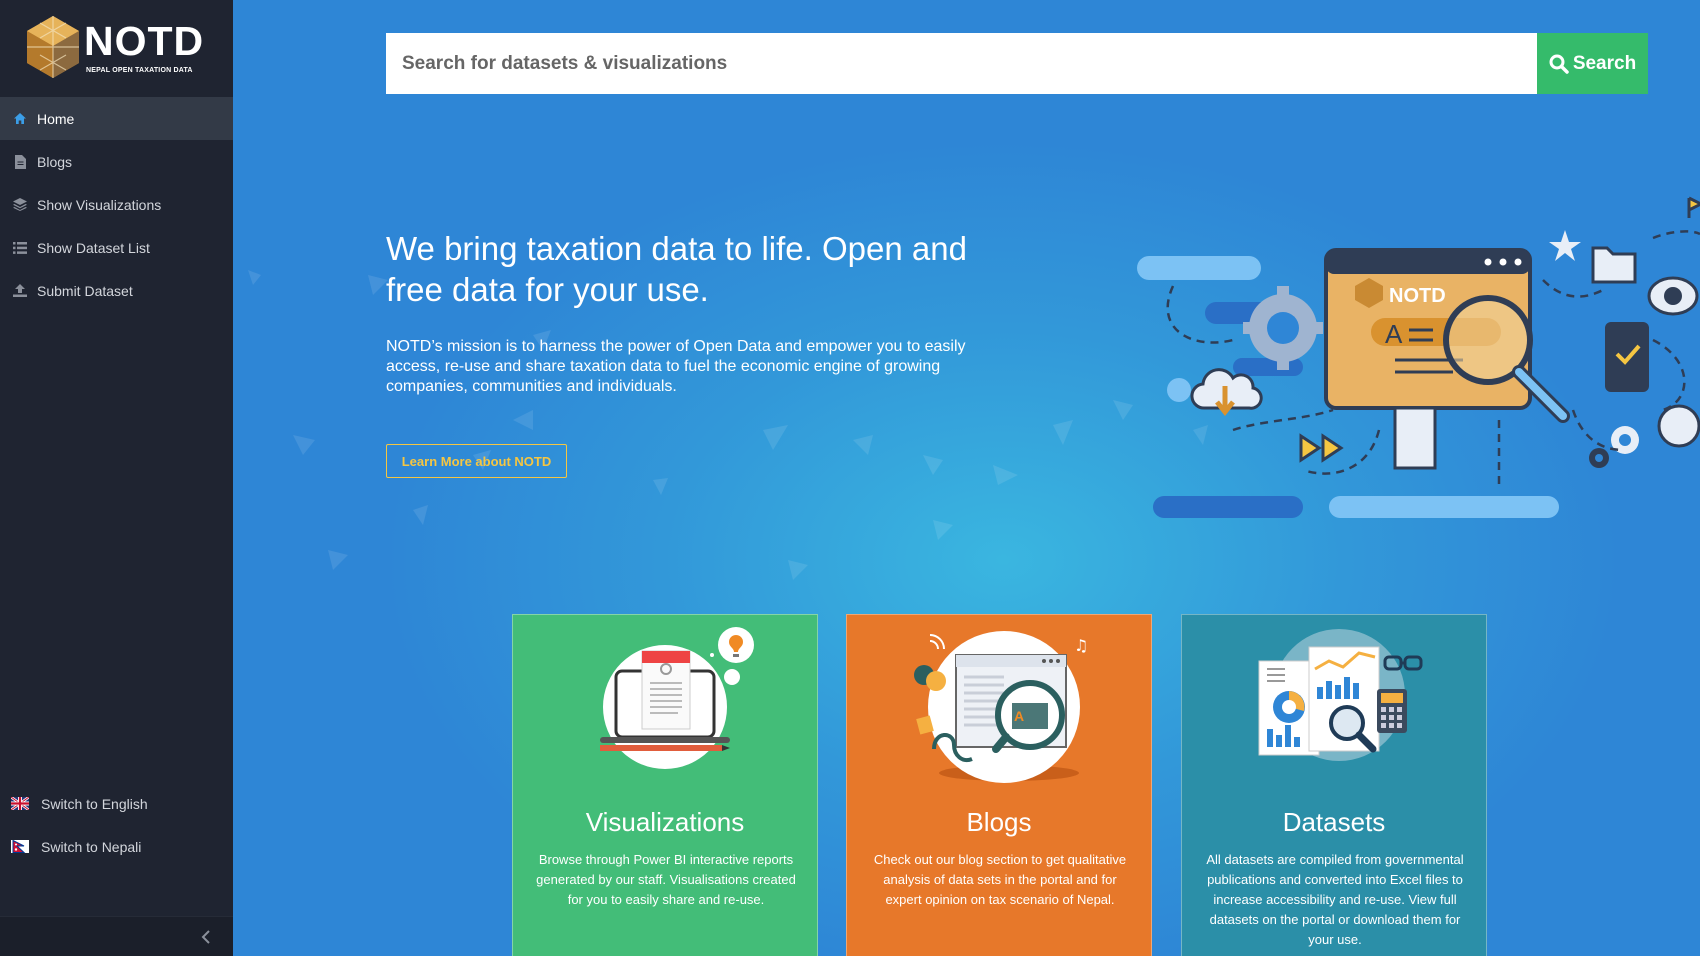 This screenshot has height=956, width=1700. Describe the element at coordinates (20, 291) in the screenshot. I see `upload-icon` at that location.